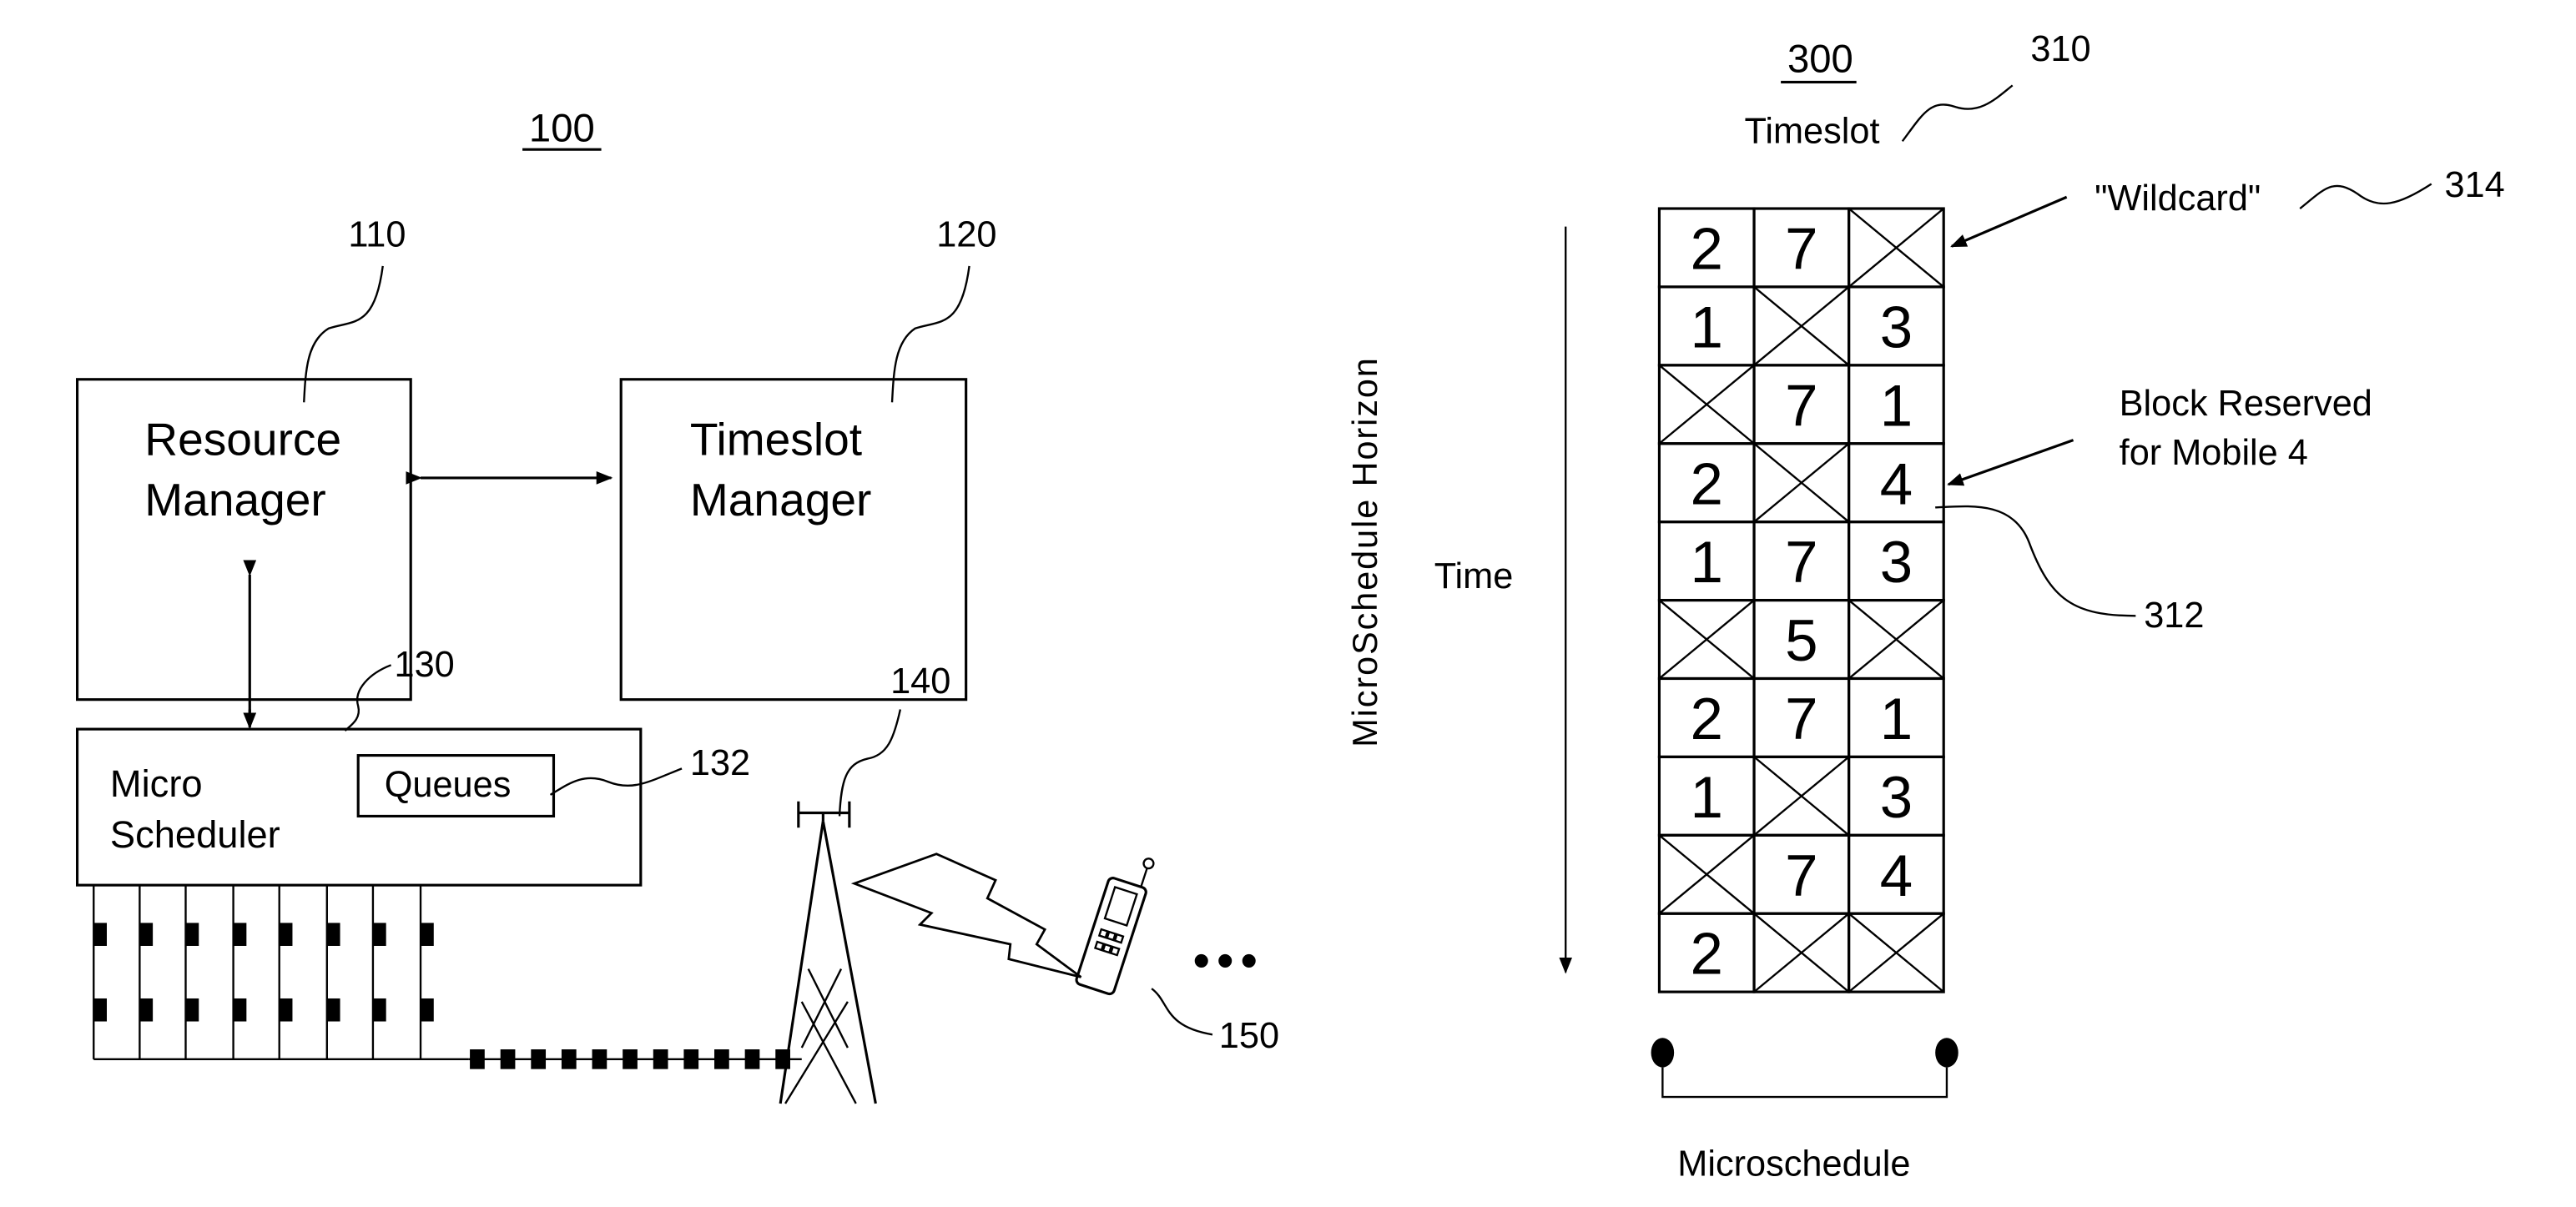 The width and height of the screenshot is (2576, 1207). What do you see at coordinates (2246, 404) in the screenshot?
I see `reserved-label-line-1: Block Reserved` at bounding box center [2246, 404].